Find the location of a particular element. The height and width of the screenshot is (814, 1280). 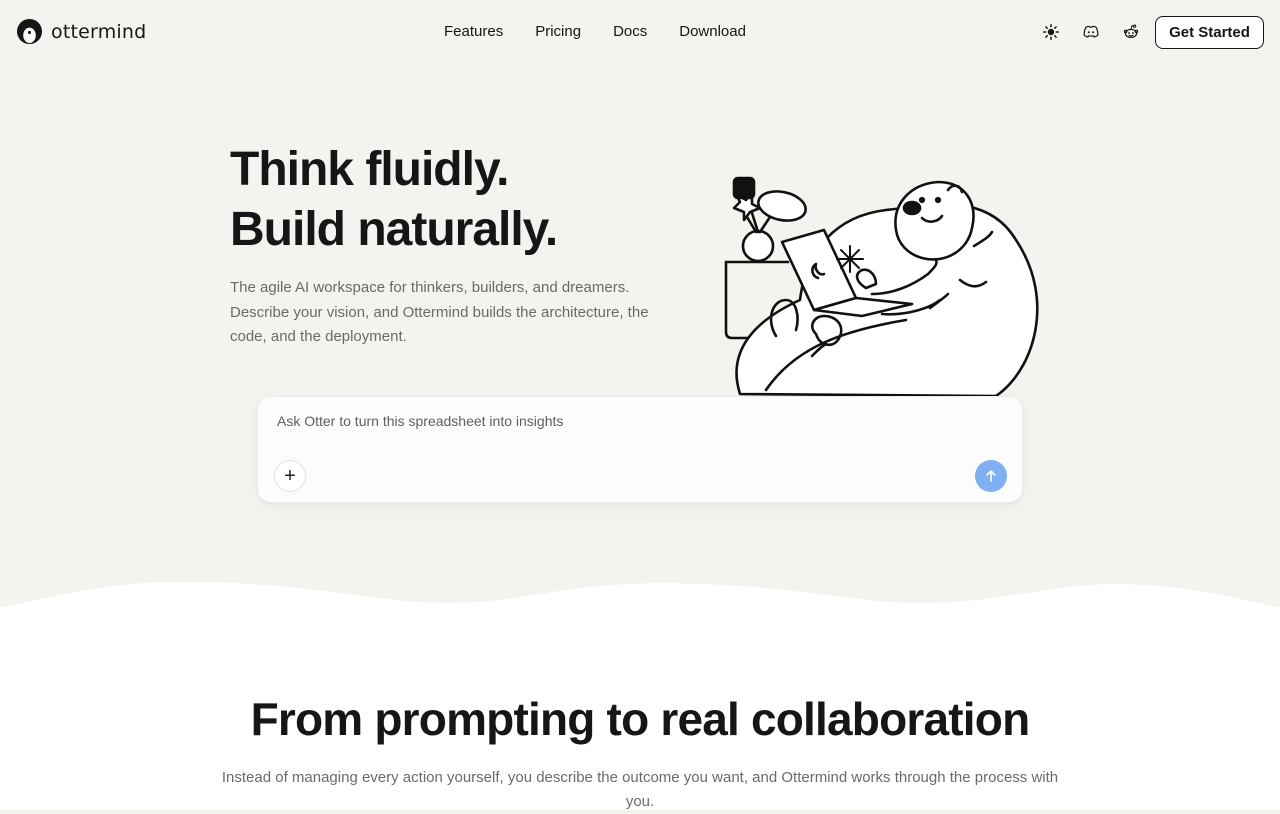

add-attachment-button: + is located at coordinates (290, 476).